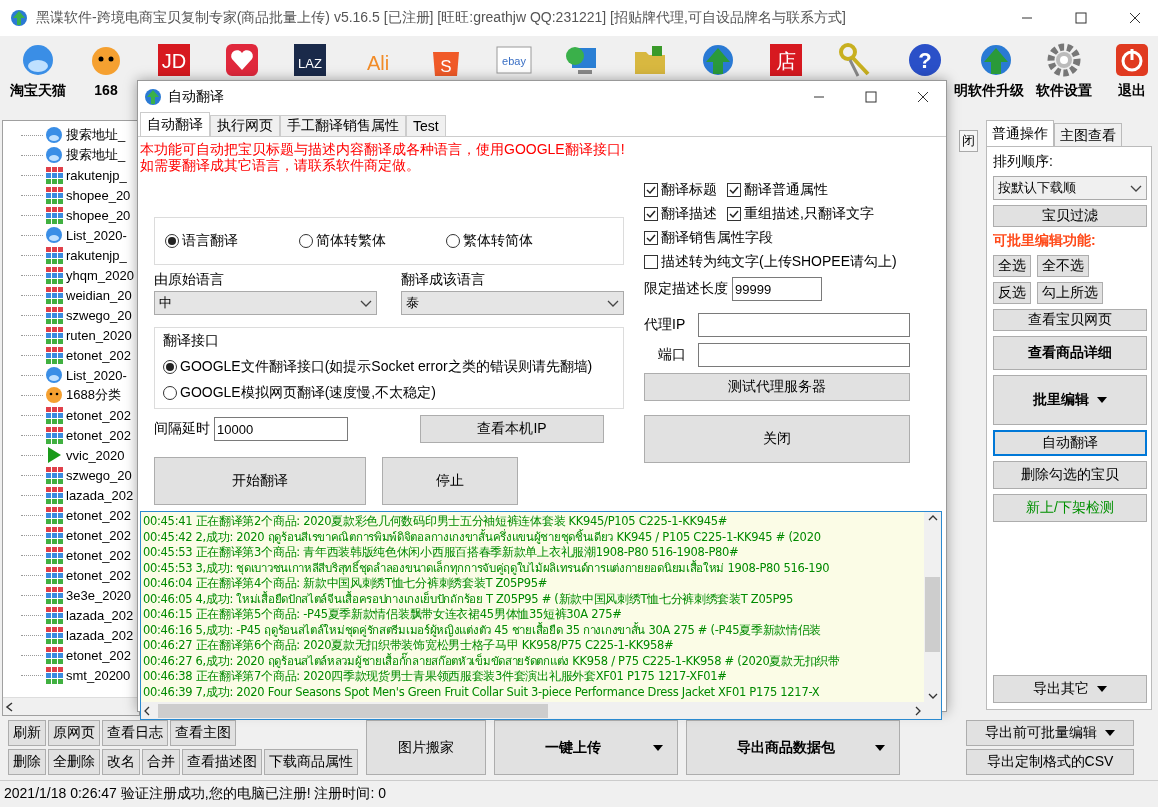 The height and width of the screenshot is (807, 1158). Describe the element at coordinates (342, 241) in the screenshot. I see `radio-option: 简体转繁体` at that location.